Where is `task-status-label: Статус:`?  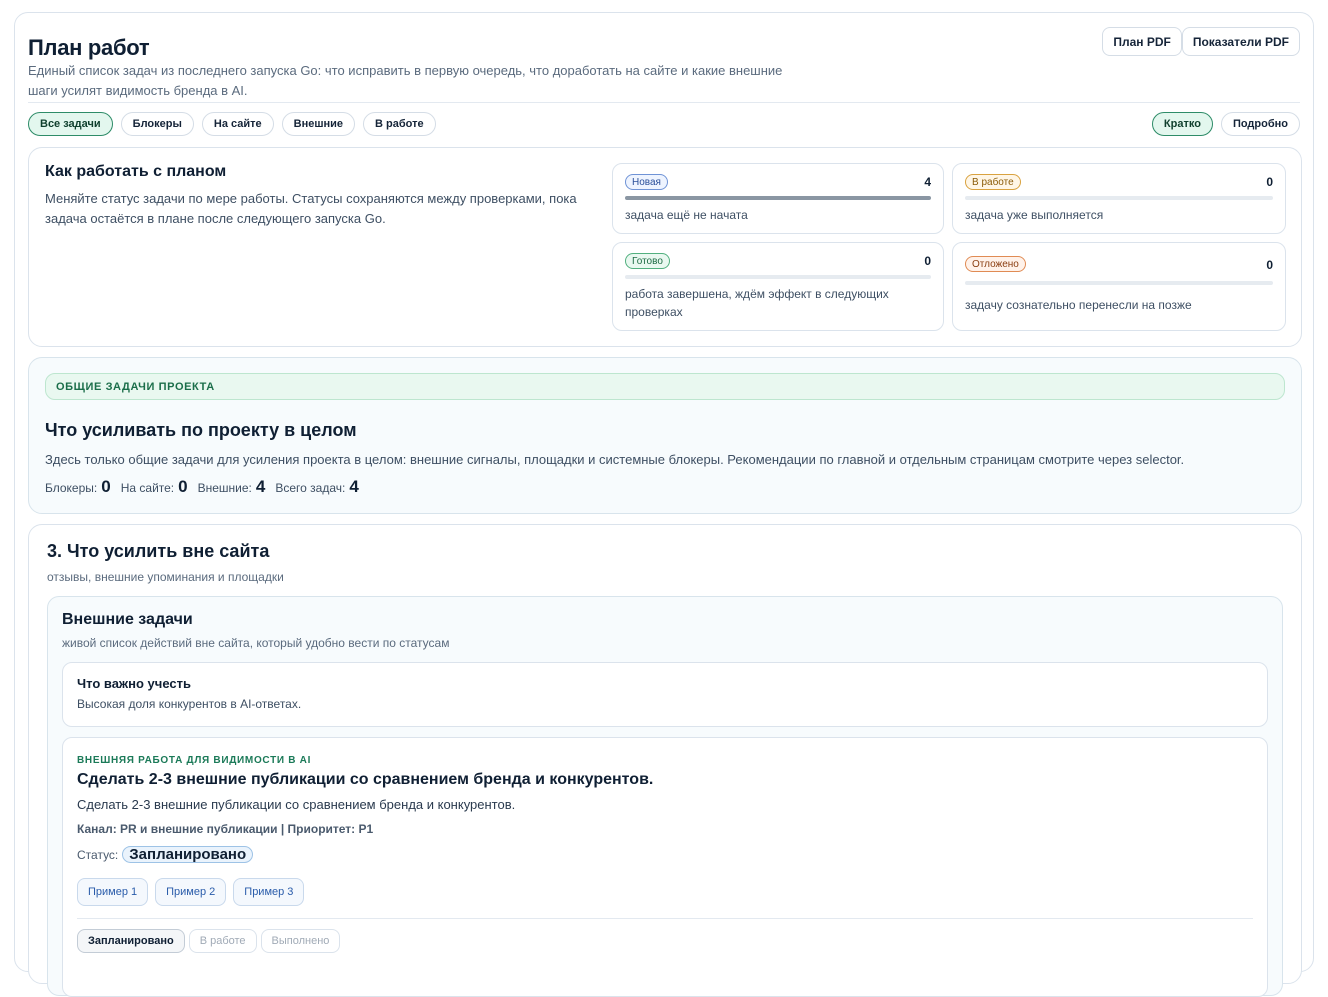
task-status-label: Статус: is located at coordinates (98, 854).